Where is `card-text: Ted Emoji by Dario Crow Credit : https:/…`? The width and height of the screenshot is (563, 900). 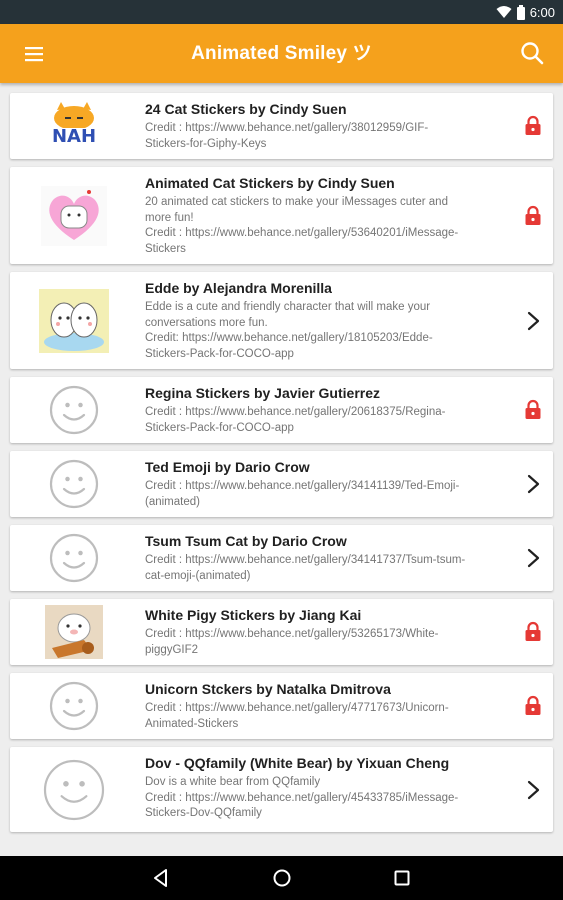 card-text: Ted Emoji by Dario Crow Credit : https:/… is located at coordinates (329, 484).